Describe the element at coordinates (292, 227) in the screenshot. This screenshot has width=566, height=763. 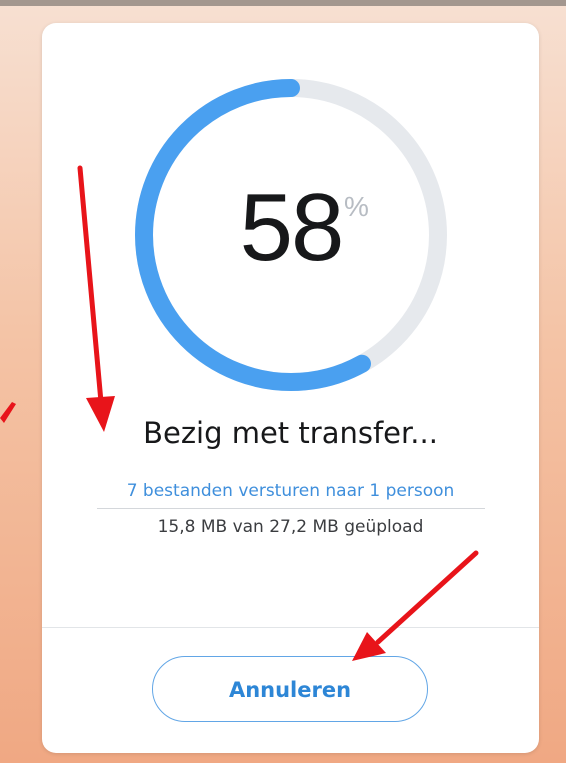
I see `progress-percent-value: 58` at that location.